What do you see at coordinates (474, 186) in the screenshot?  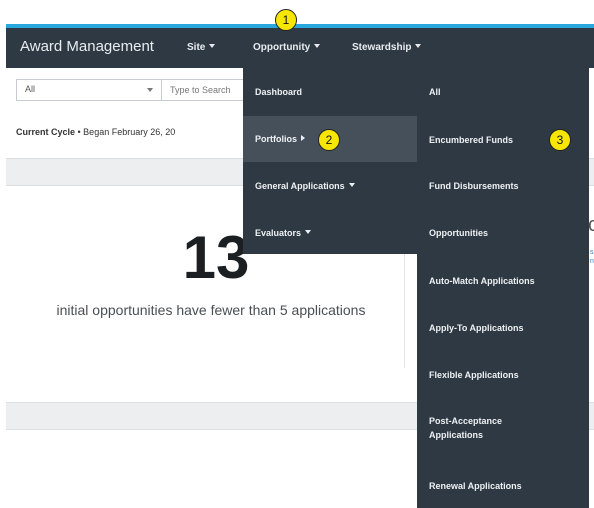 I see `menu-item-label: Fund Disbursements` at bounding box center [474, 186].